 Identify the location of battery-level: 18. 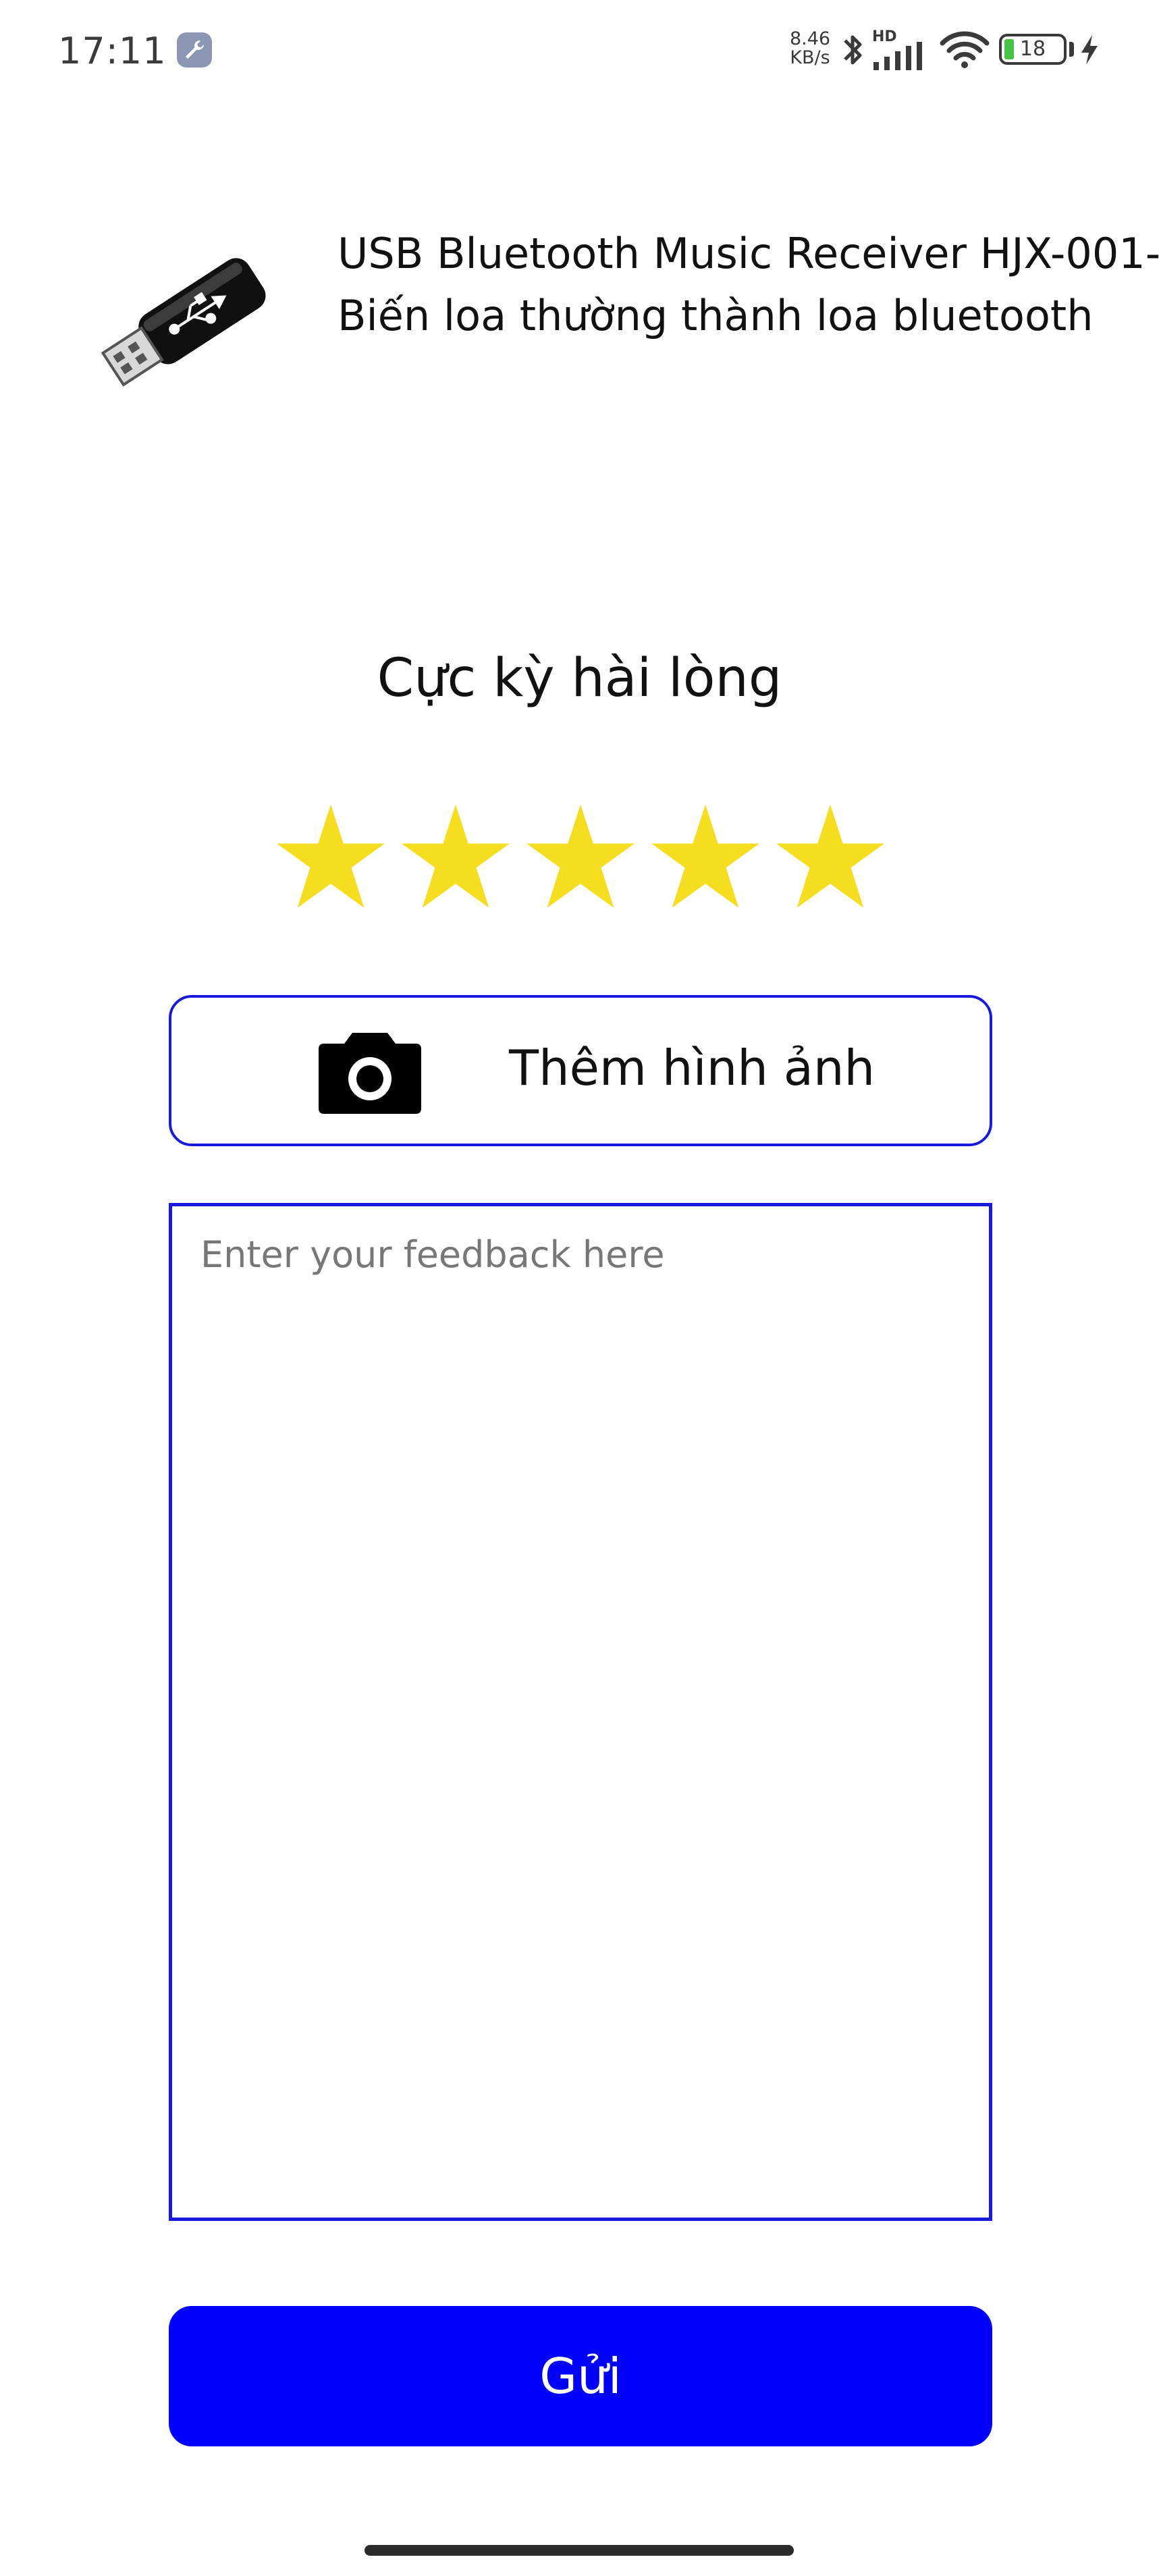
(1033, 49).